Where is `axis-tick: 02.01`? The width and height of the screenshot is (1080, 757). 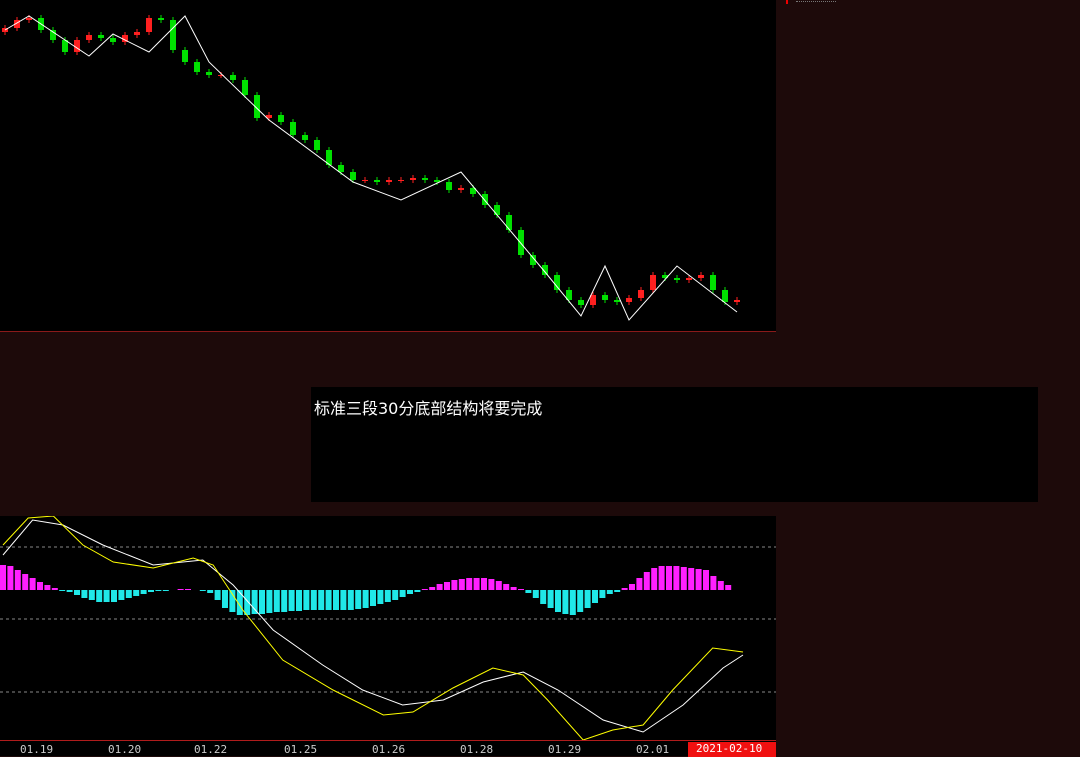 axis-tick: 02.01 is located at coordinates (653, 749).